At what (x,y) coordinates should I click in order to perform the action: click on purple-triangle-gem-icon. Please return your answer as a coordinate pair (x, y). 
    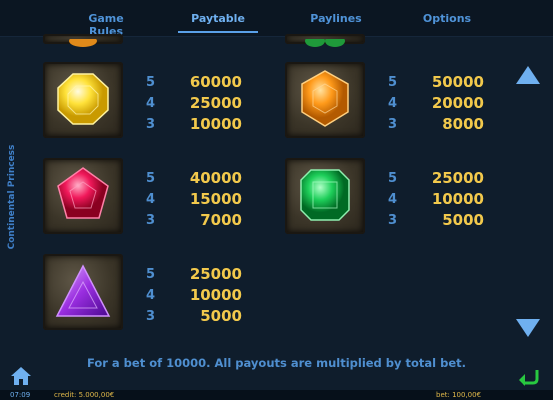
    Looking at the image, I should click on (83, 290).